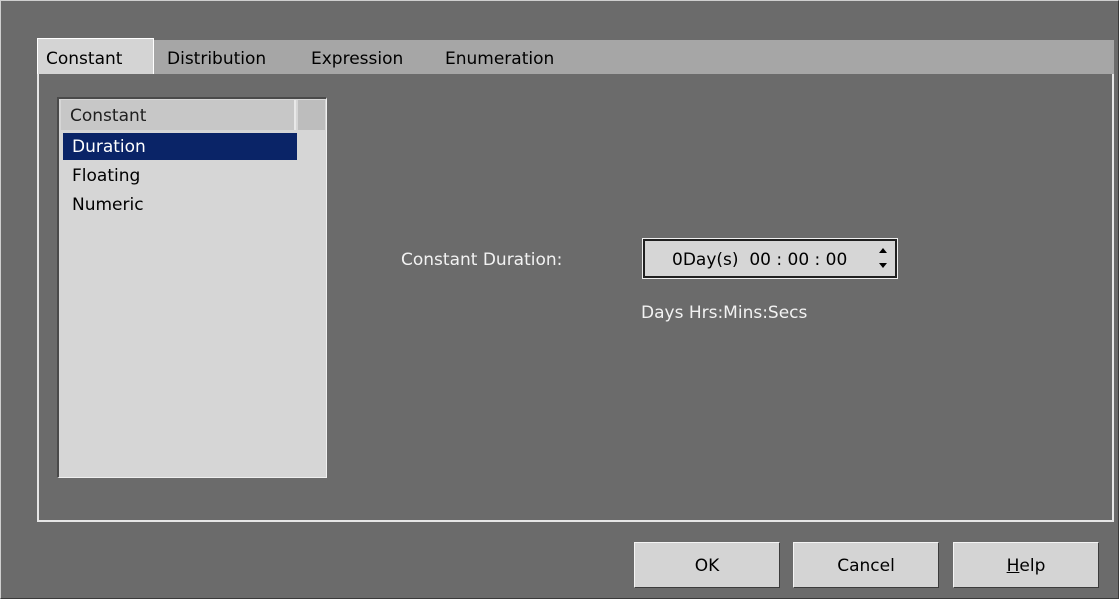 The image size is (1119, 599). Describe the element at coordinates (707, 565) in the screenshot. I see `ok-button: OK` at that location.